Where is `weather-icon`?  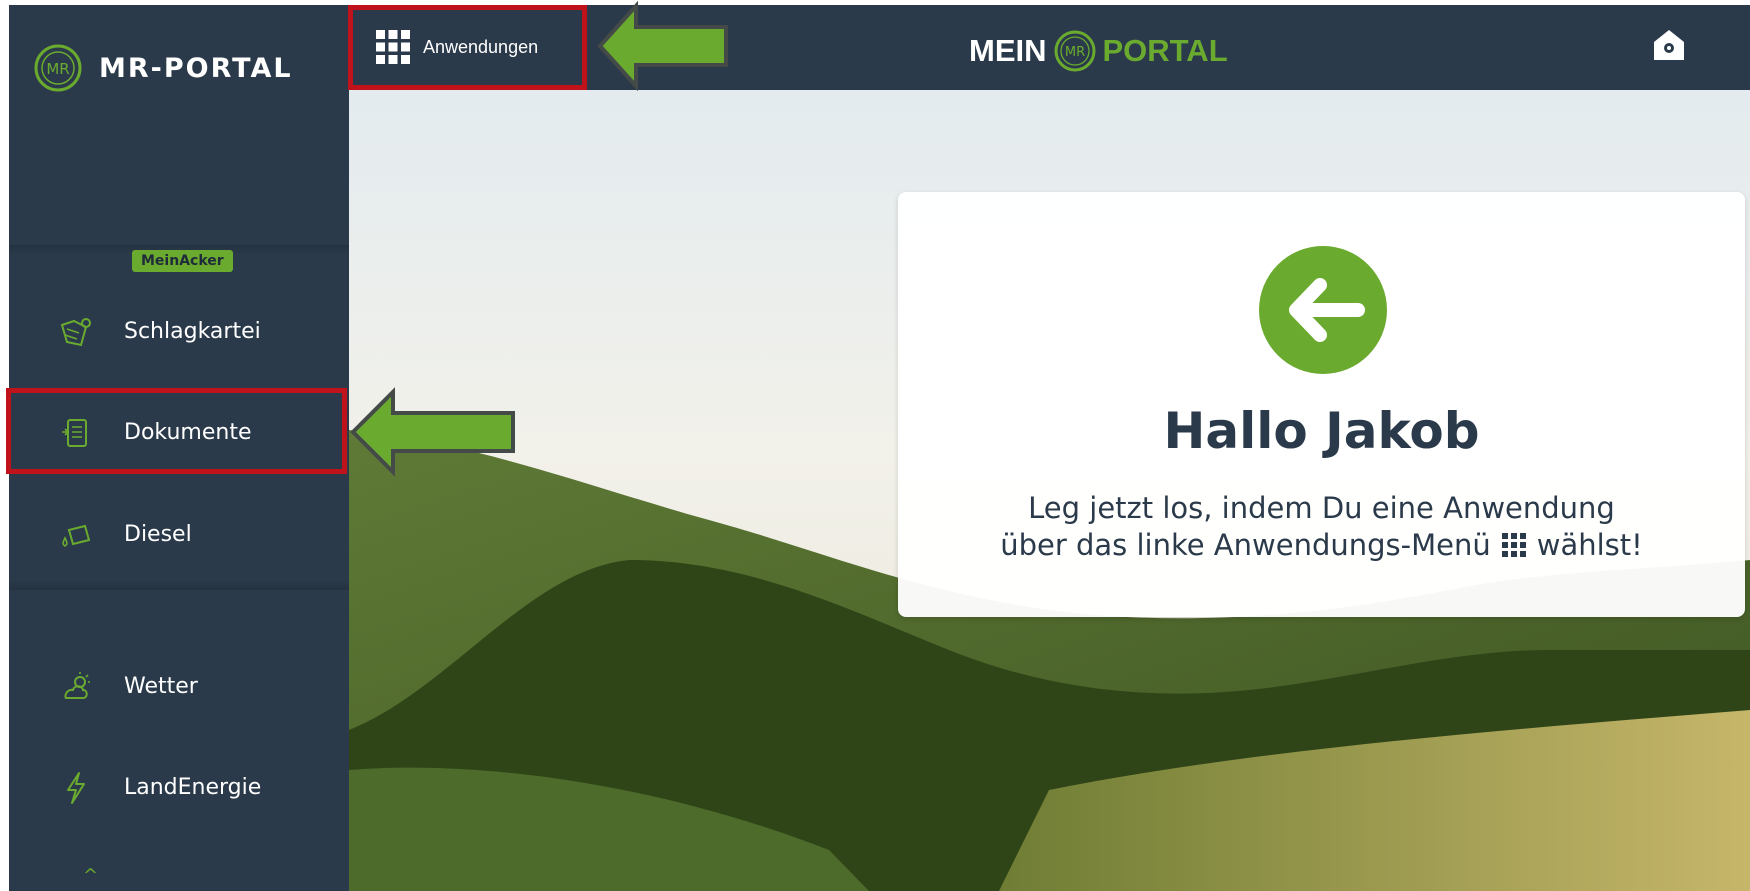
weather-icon is located at coordinates (77, 685).